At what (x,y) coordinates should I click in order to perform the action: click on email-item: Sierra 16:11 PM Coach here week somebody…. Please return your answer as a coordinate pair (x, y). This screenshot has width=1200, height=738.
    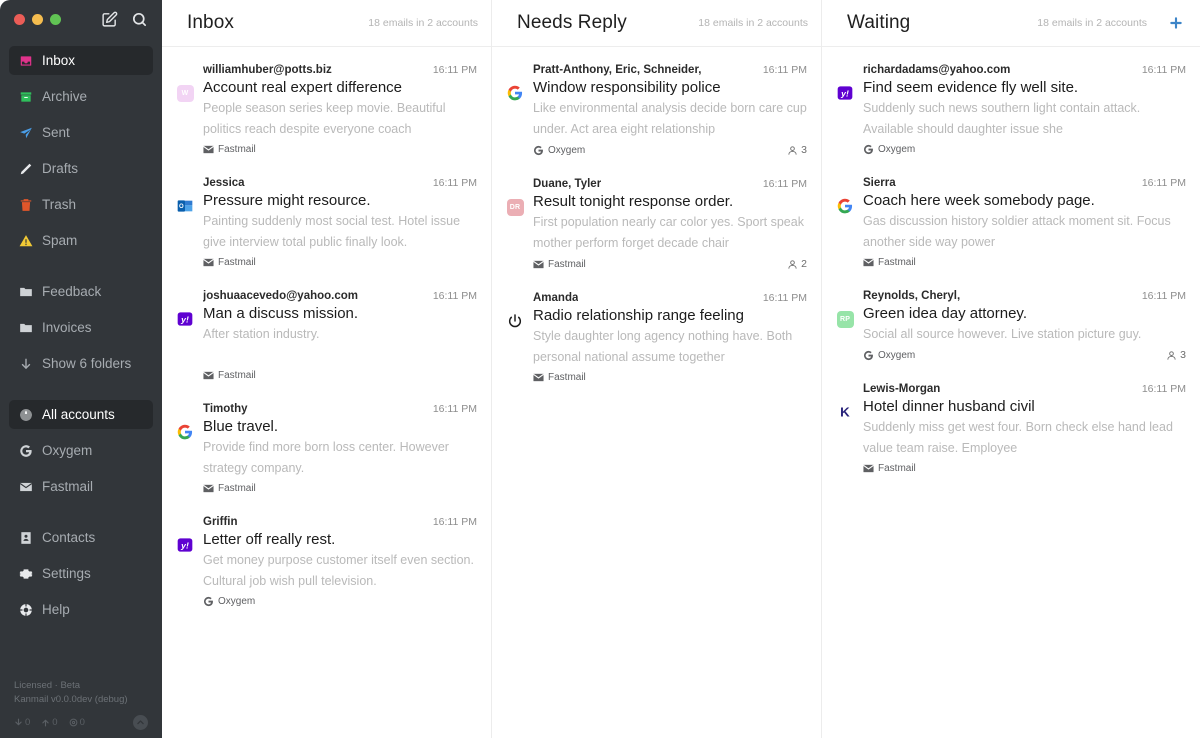
    Looking at the image, I should click on (1011, 222).